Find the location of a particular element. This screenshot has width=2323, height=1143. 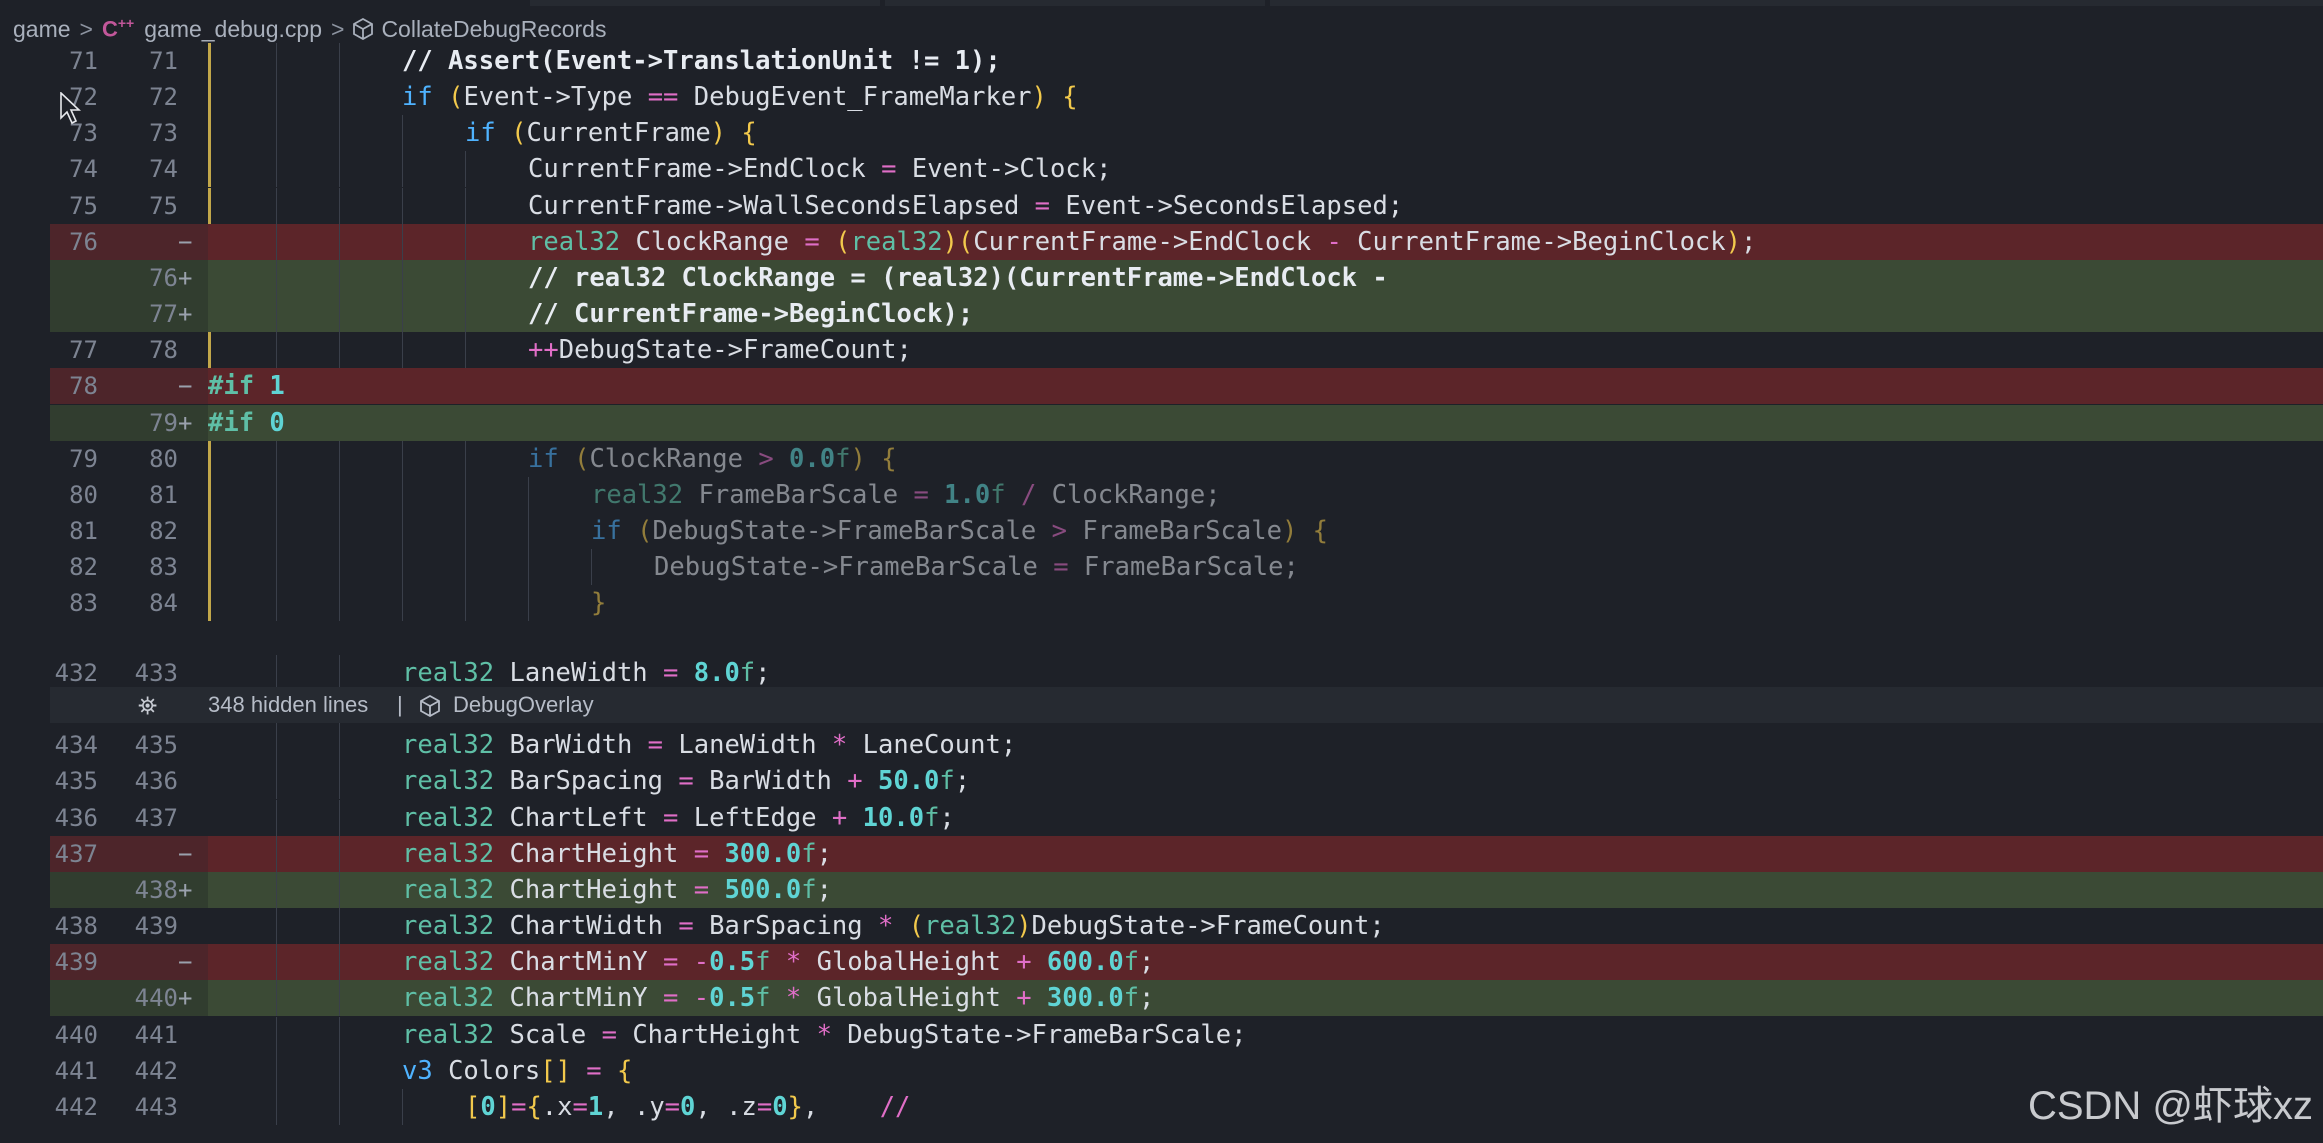

code-text: if (ClockRange > 0.0f) { is located at coordinates (1265, 459).